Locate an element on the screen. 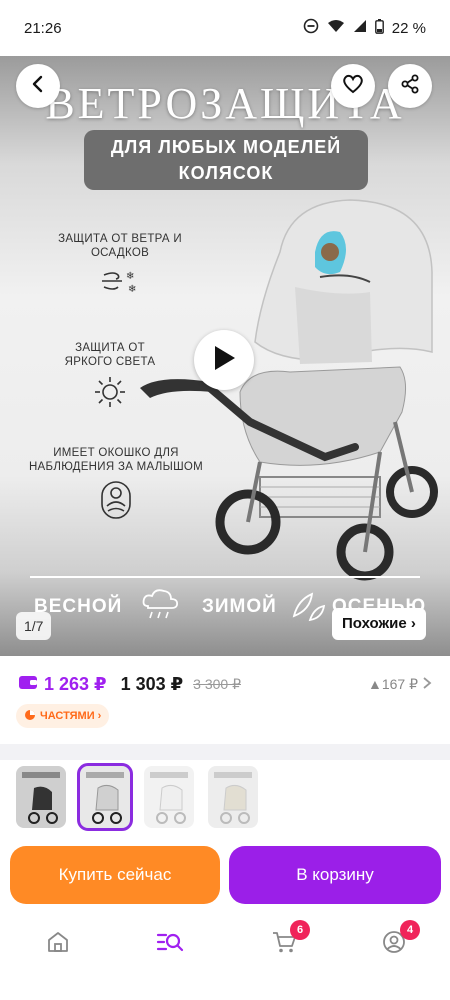 Image resolution: width=450 pixels, height=1000 pixels. installment-badge: ЧАСТЯМИ › is located at coordinates (63, 716).